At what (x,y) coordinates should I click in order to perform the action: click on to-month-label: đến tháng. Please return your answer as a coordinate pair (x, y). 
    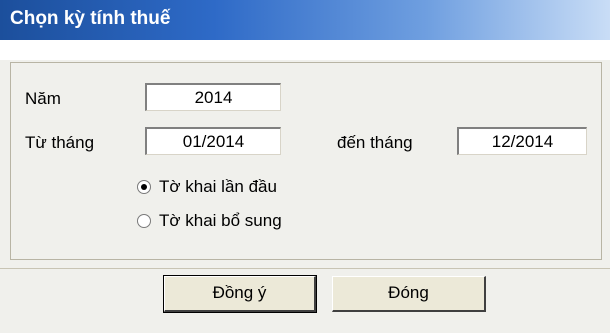
    Looking at the image, I should click on (375, 142).